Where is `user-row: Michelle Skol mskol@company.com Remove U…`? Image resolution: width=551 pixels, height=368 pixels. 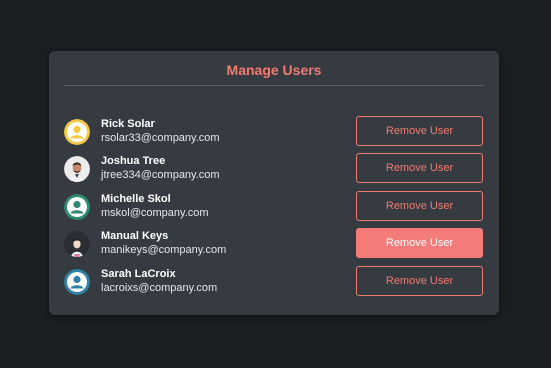 user-row: Michelle Skol mskol@company.com Remove U… is located at coordinates (274, 208).